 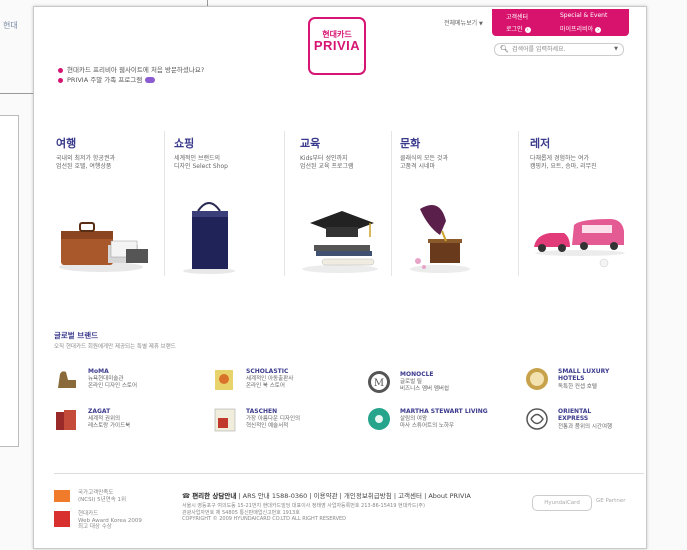 I want to click on brand-oriental-express: ORIENTAL EXPRESS 전통과 품위의 시간여행, so click(x=585, y=421).